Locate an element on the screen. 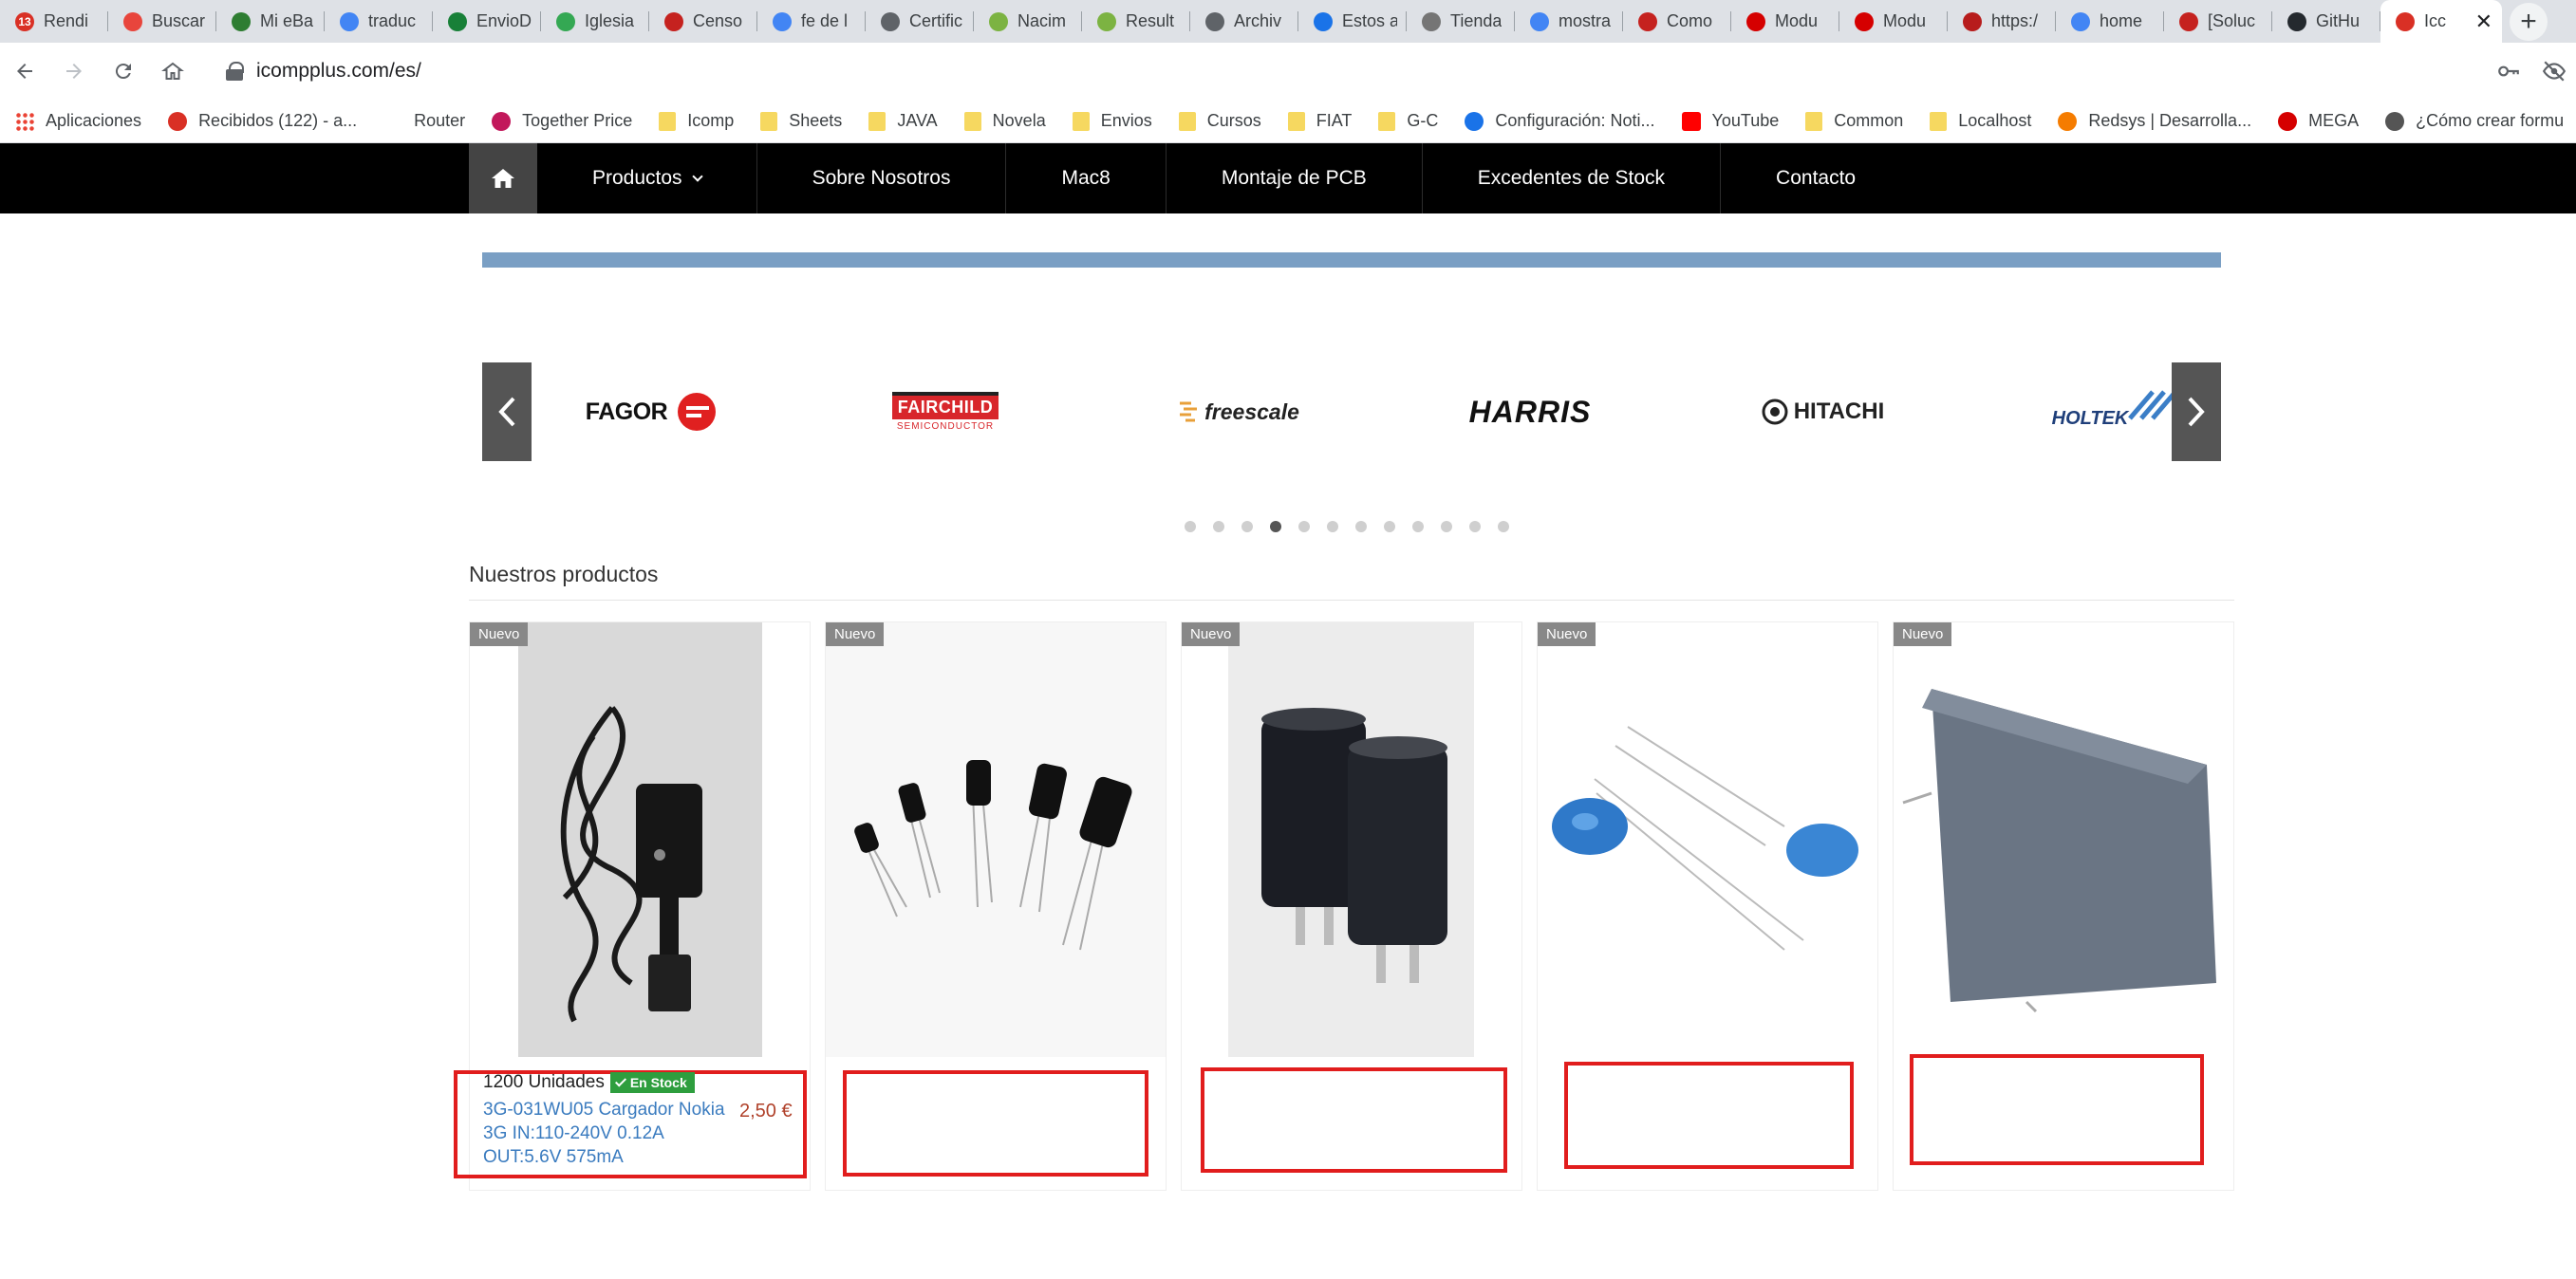  bookmark-item: Aplicaciones is located at coordinates (78, 121).